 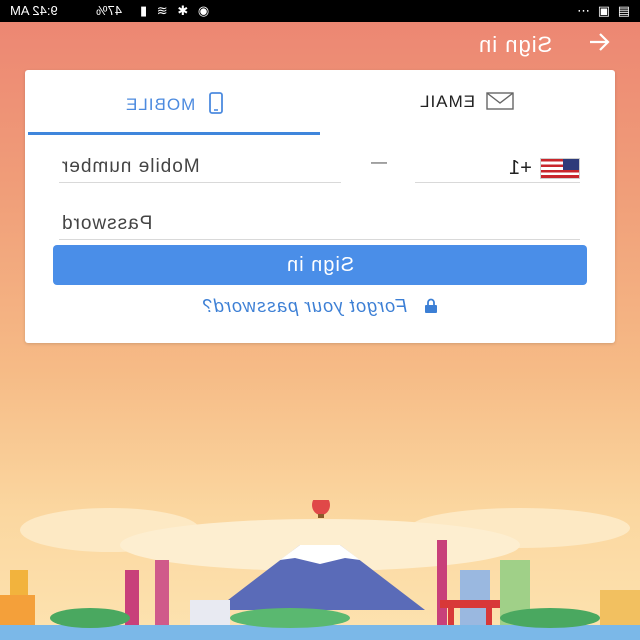 I want to click on signin-button-label: Sign in, so click(x=320, y=265).